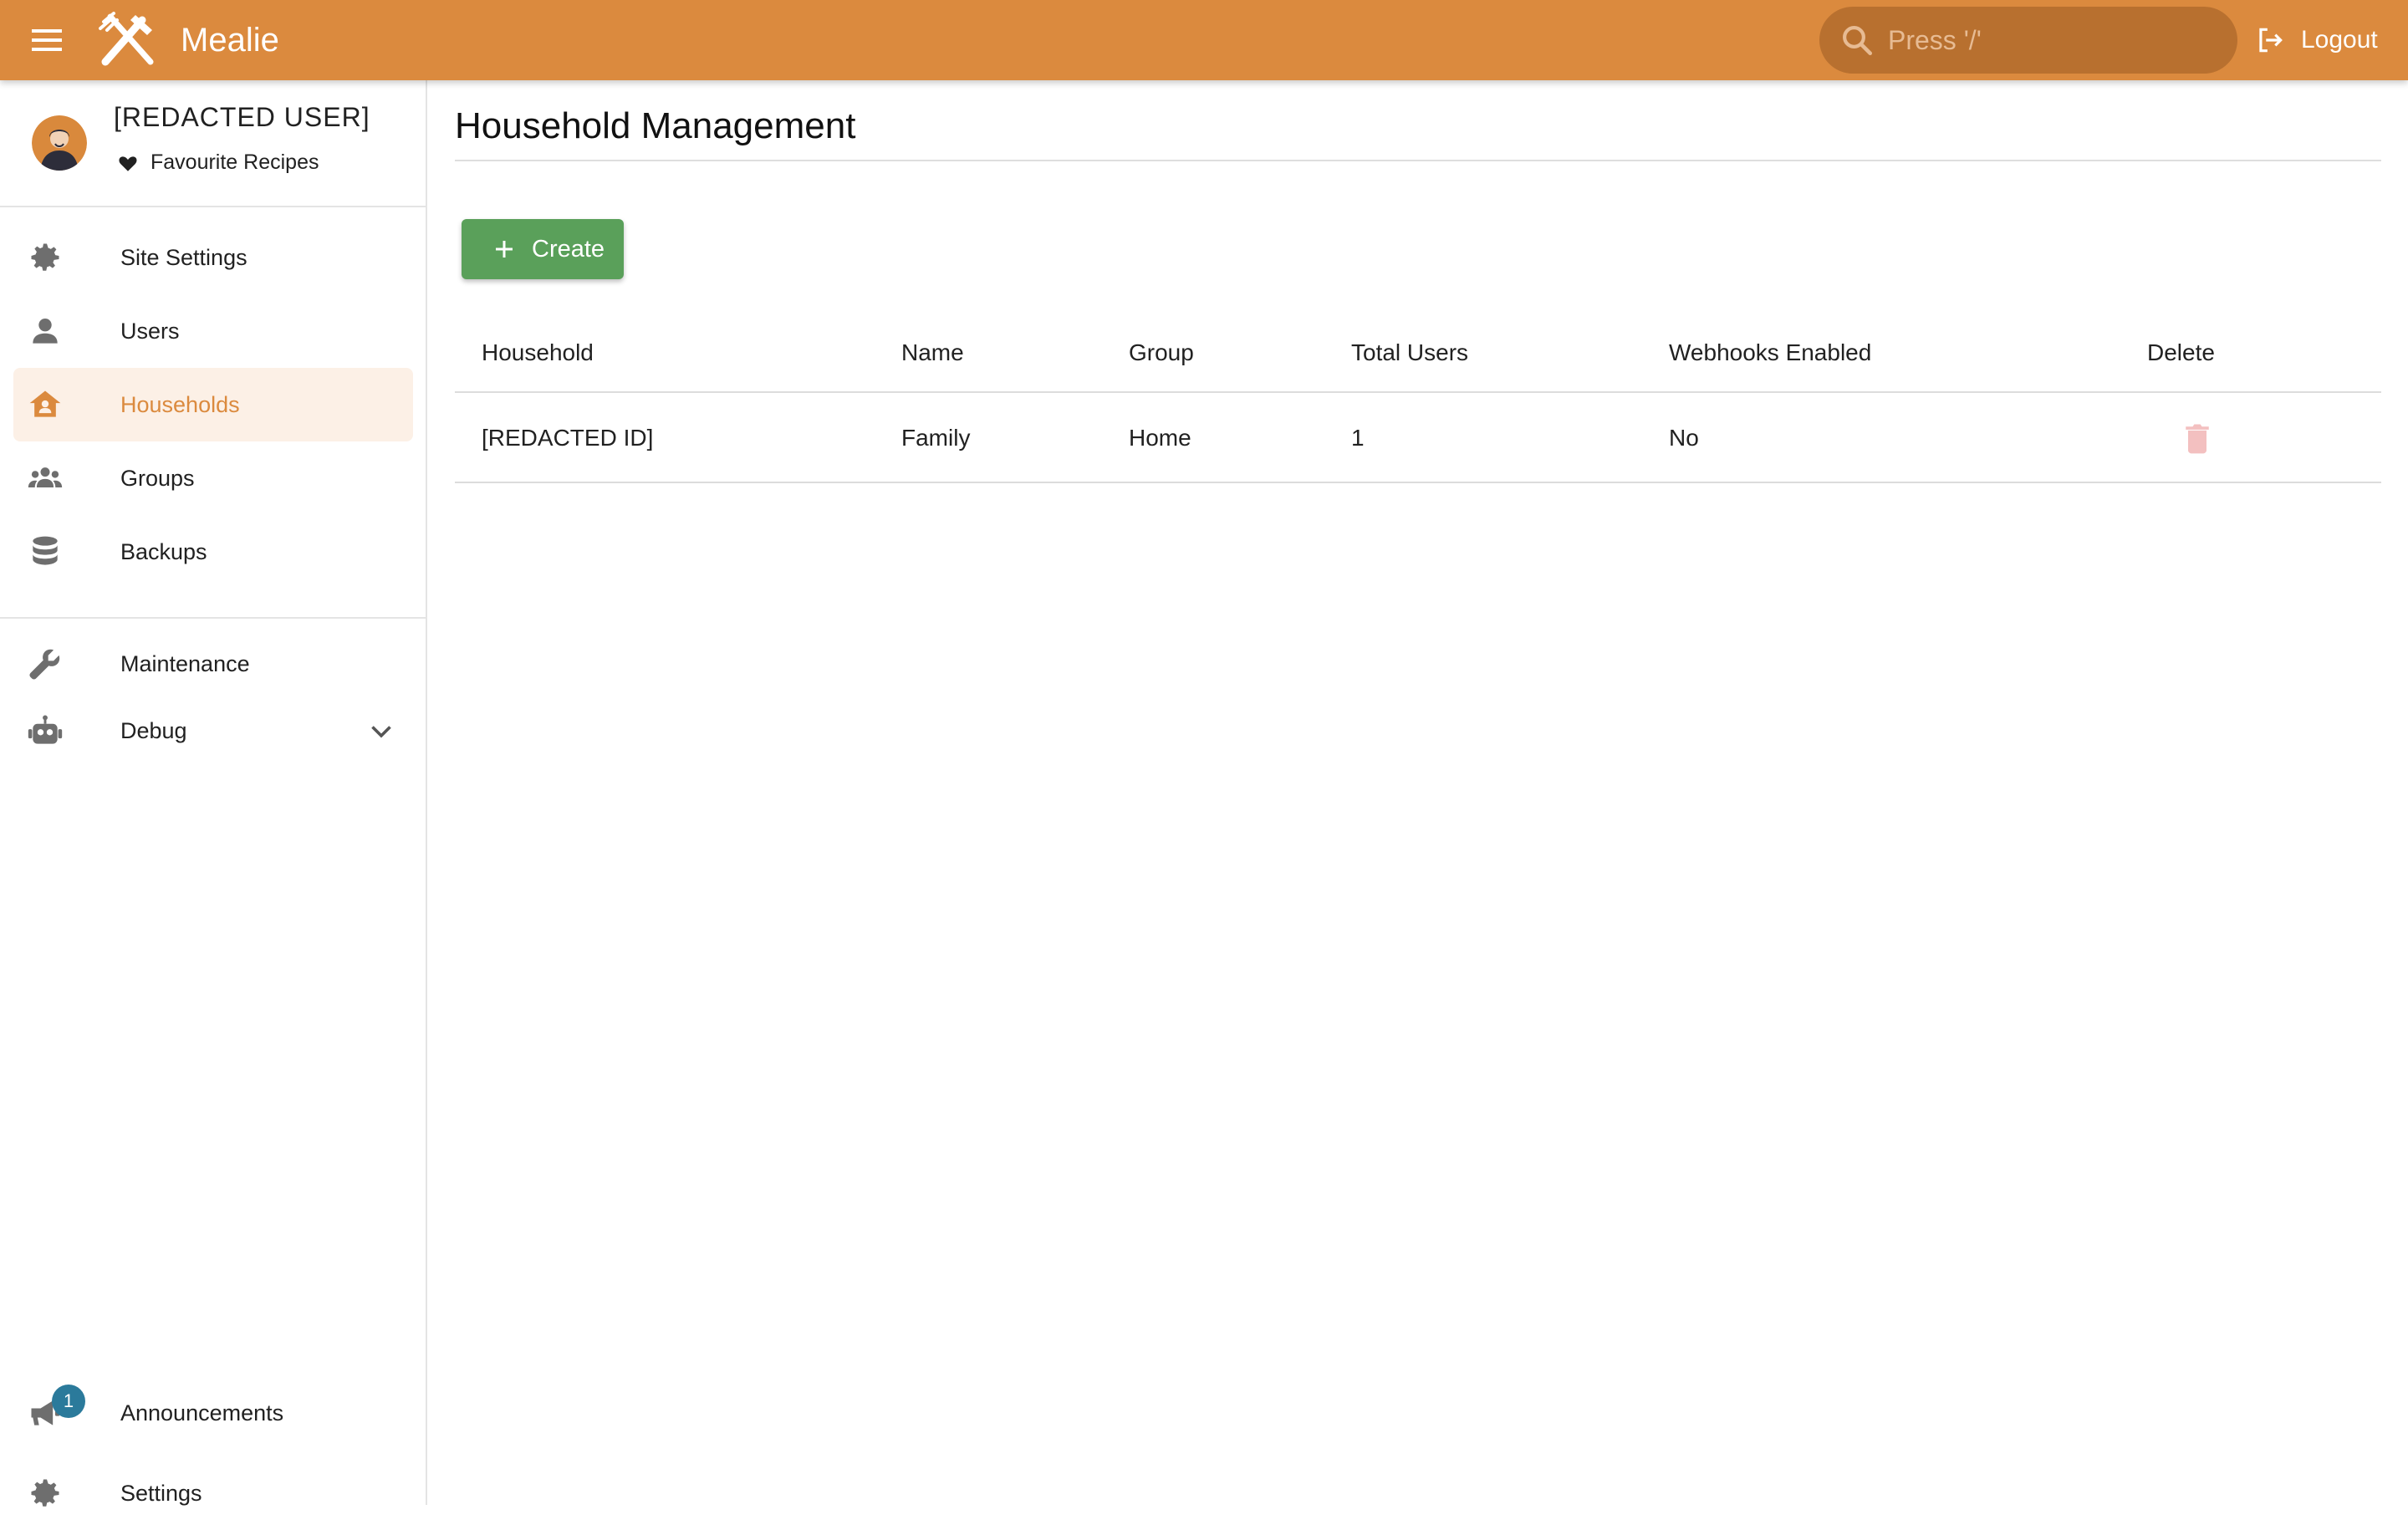 This screenshot has height=1530, width=2408. What do you see at coordinates (242, 117) in the screenshot?
I see `user-name: [REDACTED USER]` at bounding box center [242, 117].